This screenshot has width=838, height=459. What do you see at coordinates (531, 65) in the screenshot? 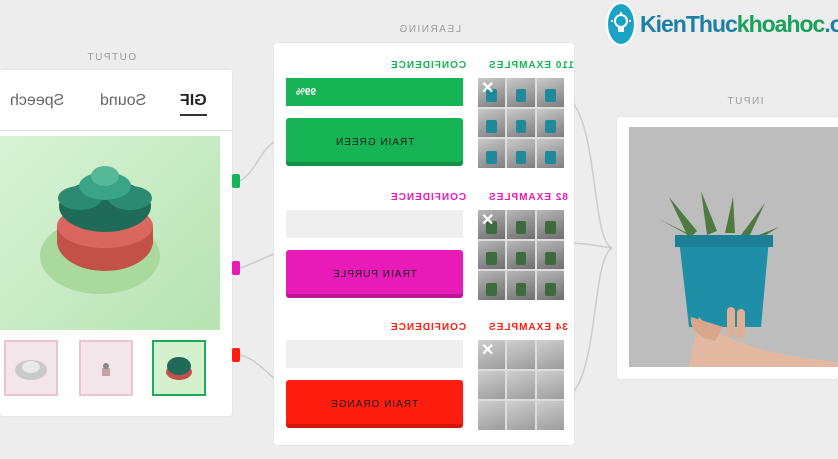
I see `examples-count: 110 EXAMPLES` at bounding box center [531, 65].